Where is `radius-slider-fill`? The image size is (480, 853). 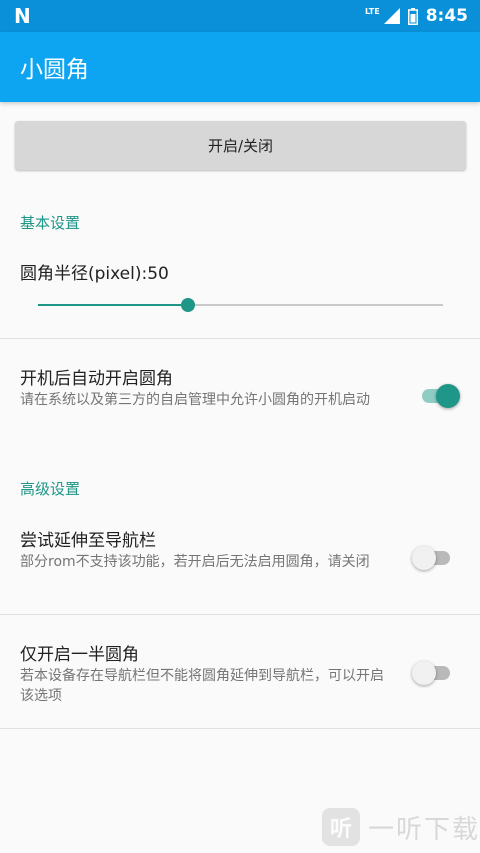
radius-slider-fill is located at coordinates (113, 305).